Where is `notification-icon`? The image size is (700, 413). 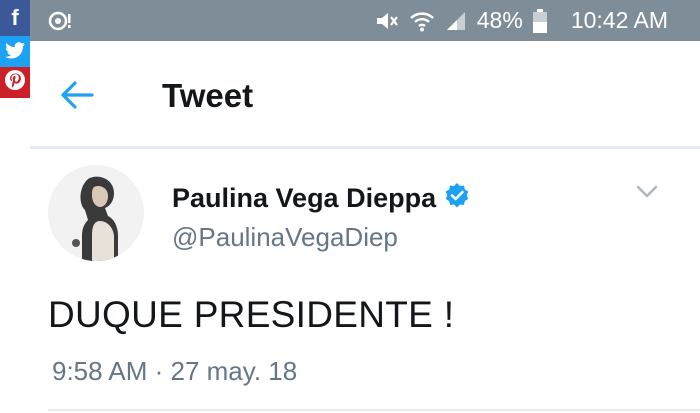 notification-icon is located at coordinates (60, 23).